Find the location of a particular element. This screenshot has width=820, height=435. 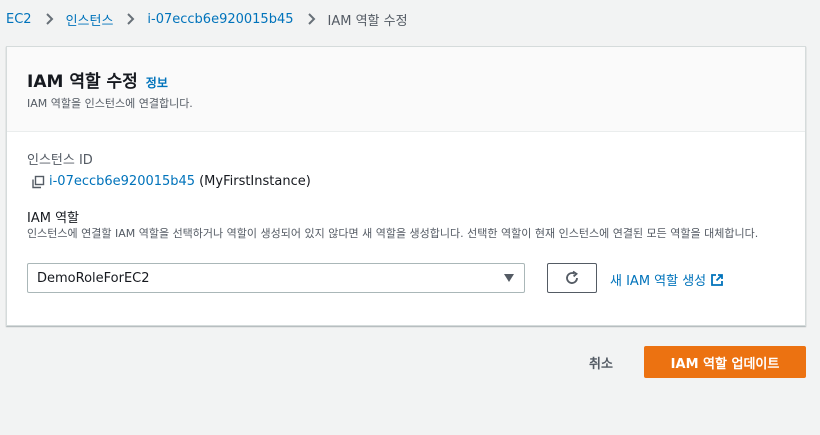

refresh-icon is located at coordinates (572, 278).